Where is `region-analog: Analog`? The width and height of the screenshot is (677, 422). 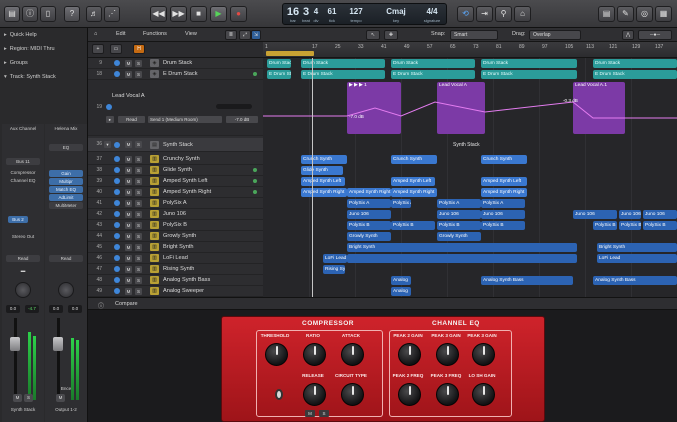
region-analog: Analog is located at coordinates (401, 280).